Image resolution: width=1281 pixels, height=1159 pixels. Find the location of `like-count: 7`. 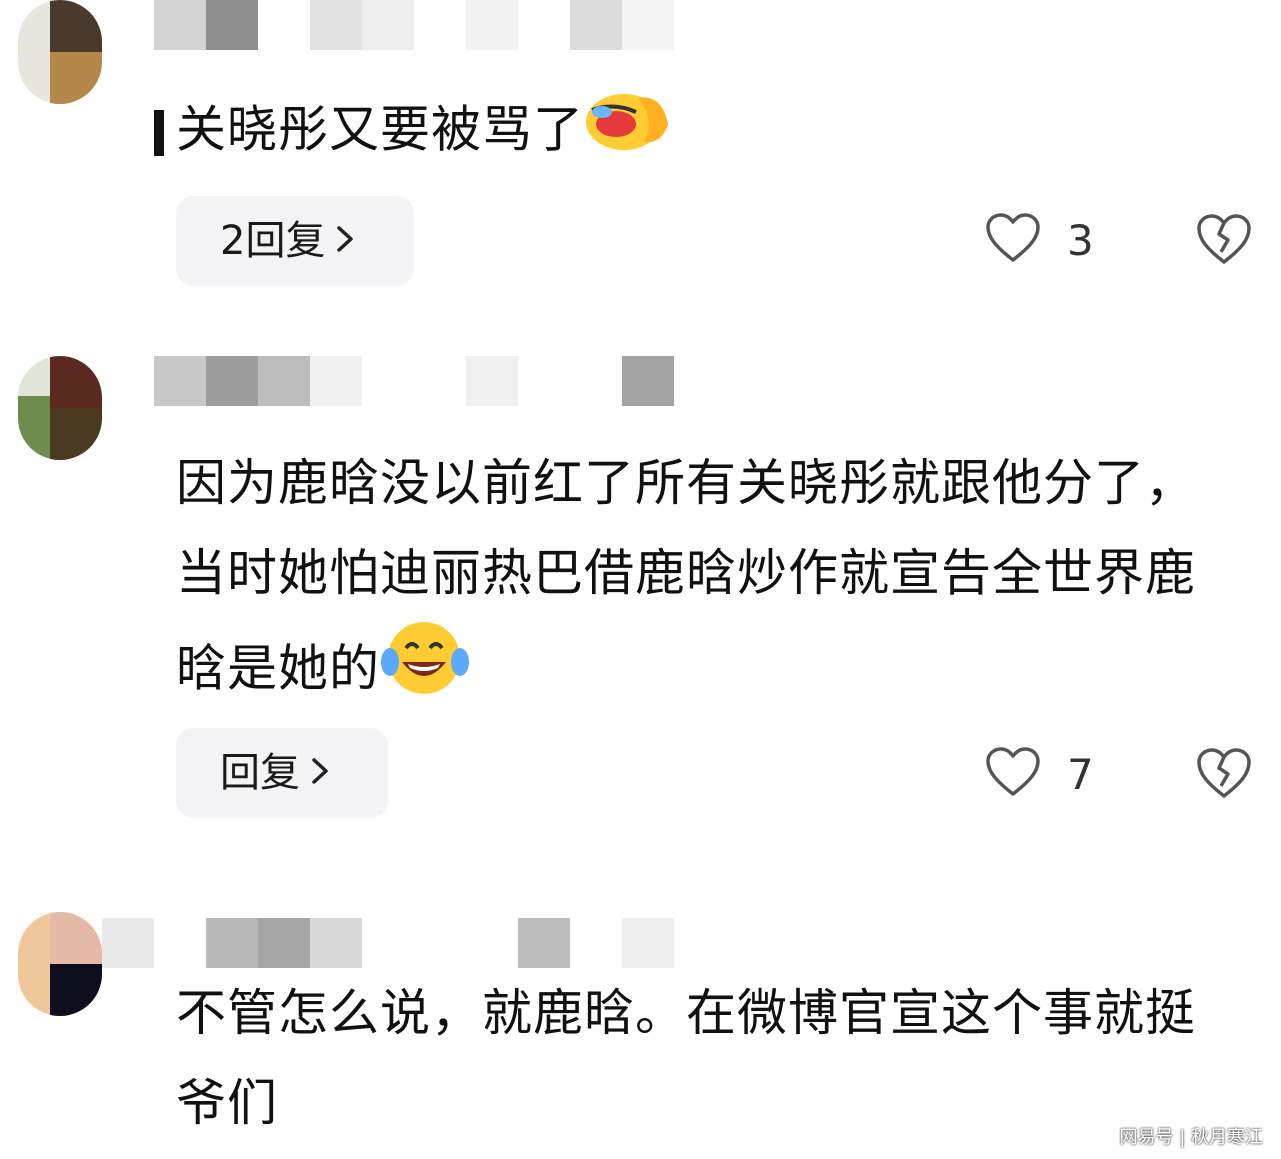

like-count: 7 is located at coordinates (1080, 774).